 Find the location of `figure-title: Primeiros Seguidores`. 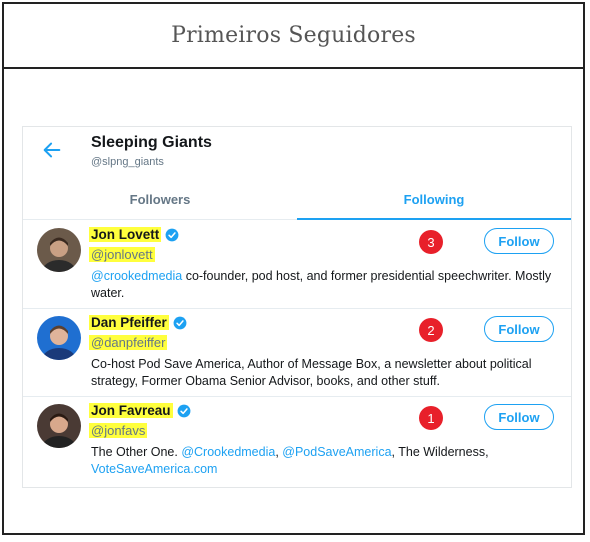

figure-title: Primeiros Seguidores is located at coordinates (293, 35).